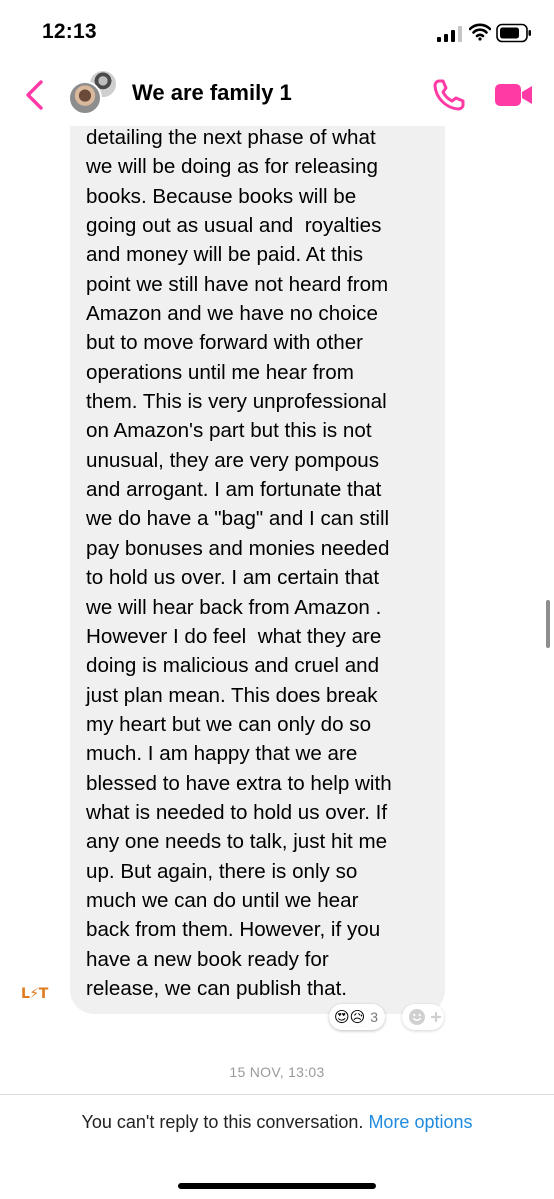  Describe the element at coordinates (449, 34) in the screenshot. I see `cellular-signal-icon` at that location.